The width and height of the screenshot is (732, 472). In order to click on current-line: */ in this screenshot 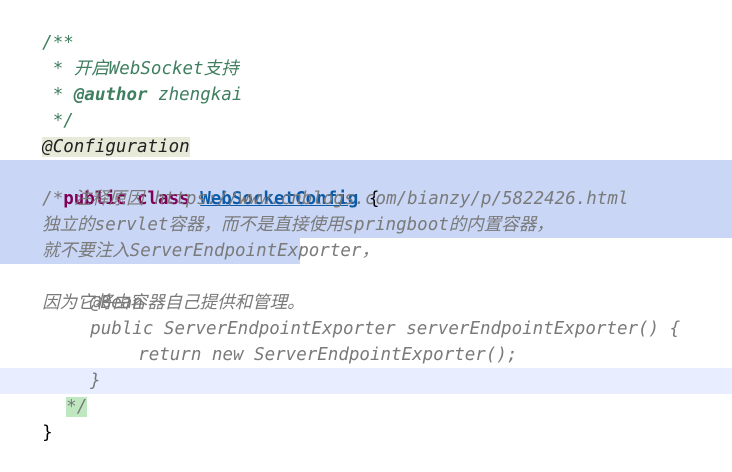, I will do `click(366, 392)`.